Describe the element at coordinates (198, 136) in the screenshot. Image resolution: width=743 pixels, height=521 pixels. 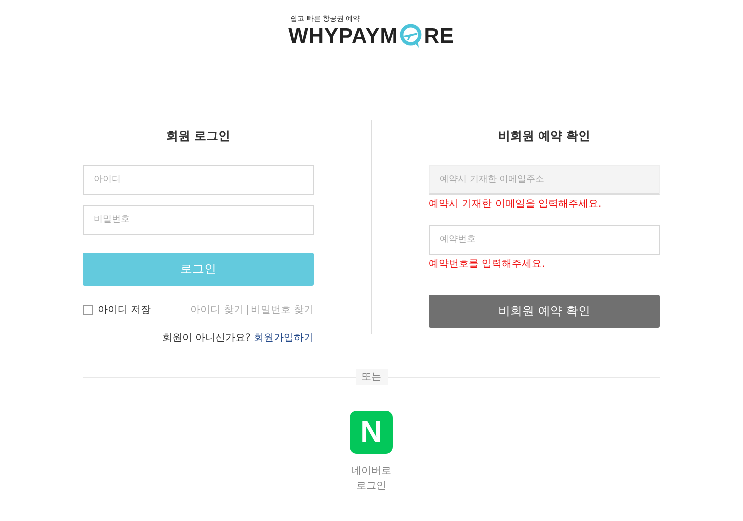
I see `section-title: 회원 로그인` at that location.